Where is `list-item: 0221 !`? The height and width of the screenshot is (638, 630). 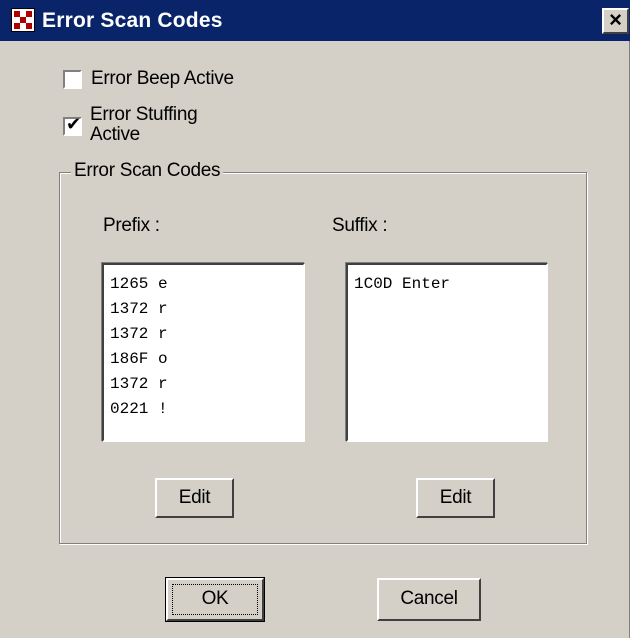 list-item: 0221 ! is located at coordinates (206, 409).